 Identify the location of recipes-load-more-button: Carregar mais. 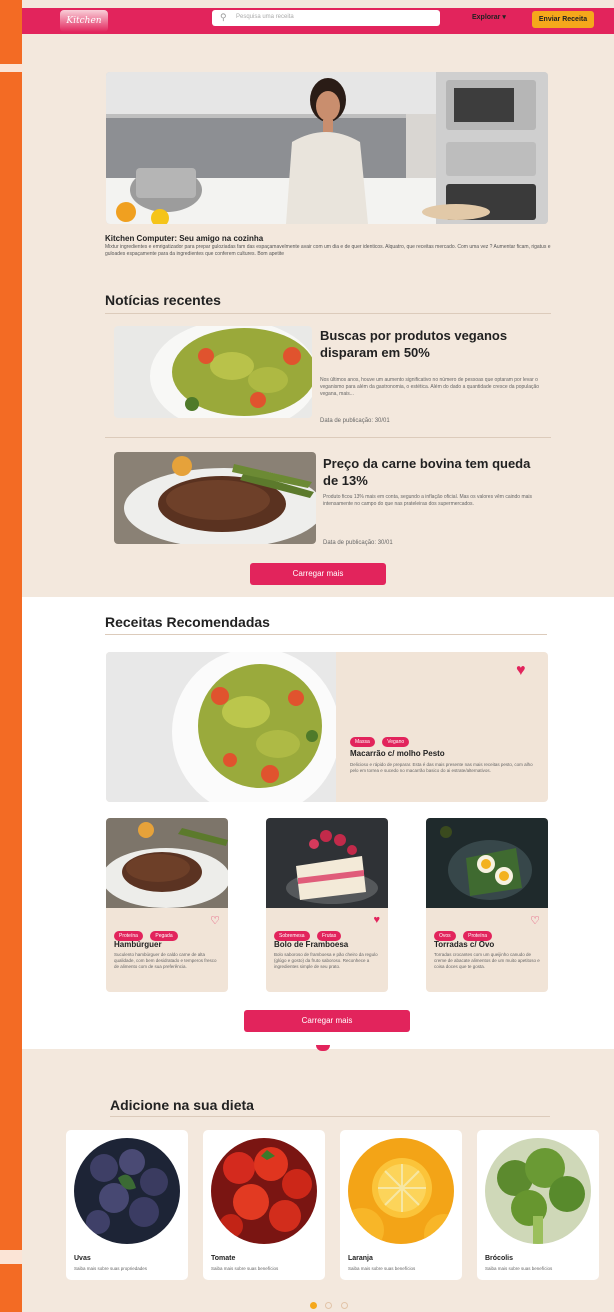
(327, 1021).